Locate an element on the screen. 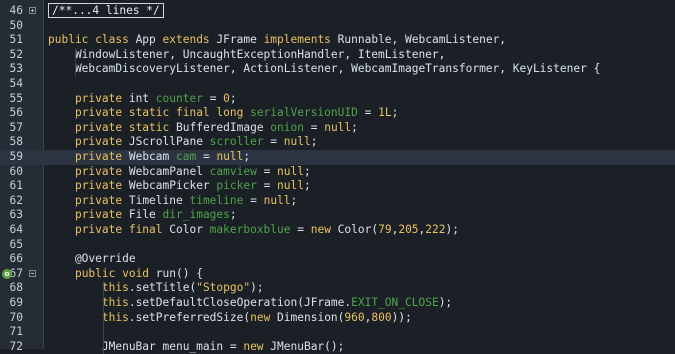  code-text: @Override is located at coordinates (92, 259).